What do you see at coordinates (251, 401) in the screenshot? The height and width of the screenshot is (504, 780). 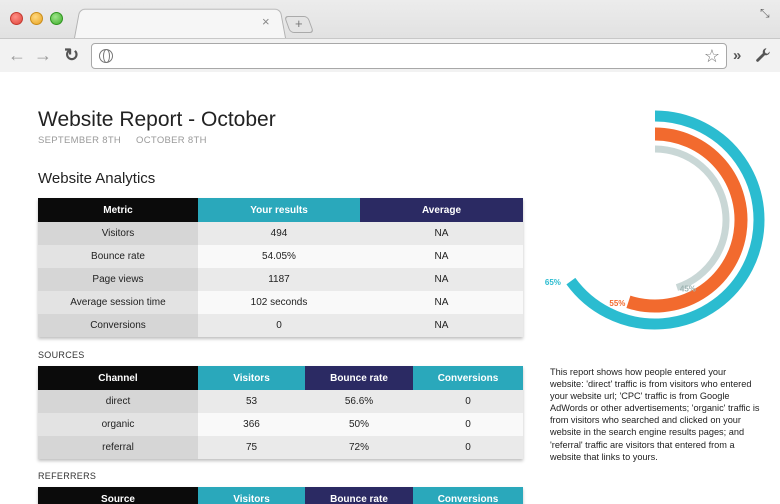 I see `table-cell: 53` at bounding box center [251, 401].